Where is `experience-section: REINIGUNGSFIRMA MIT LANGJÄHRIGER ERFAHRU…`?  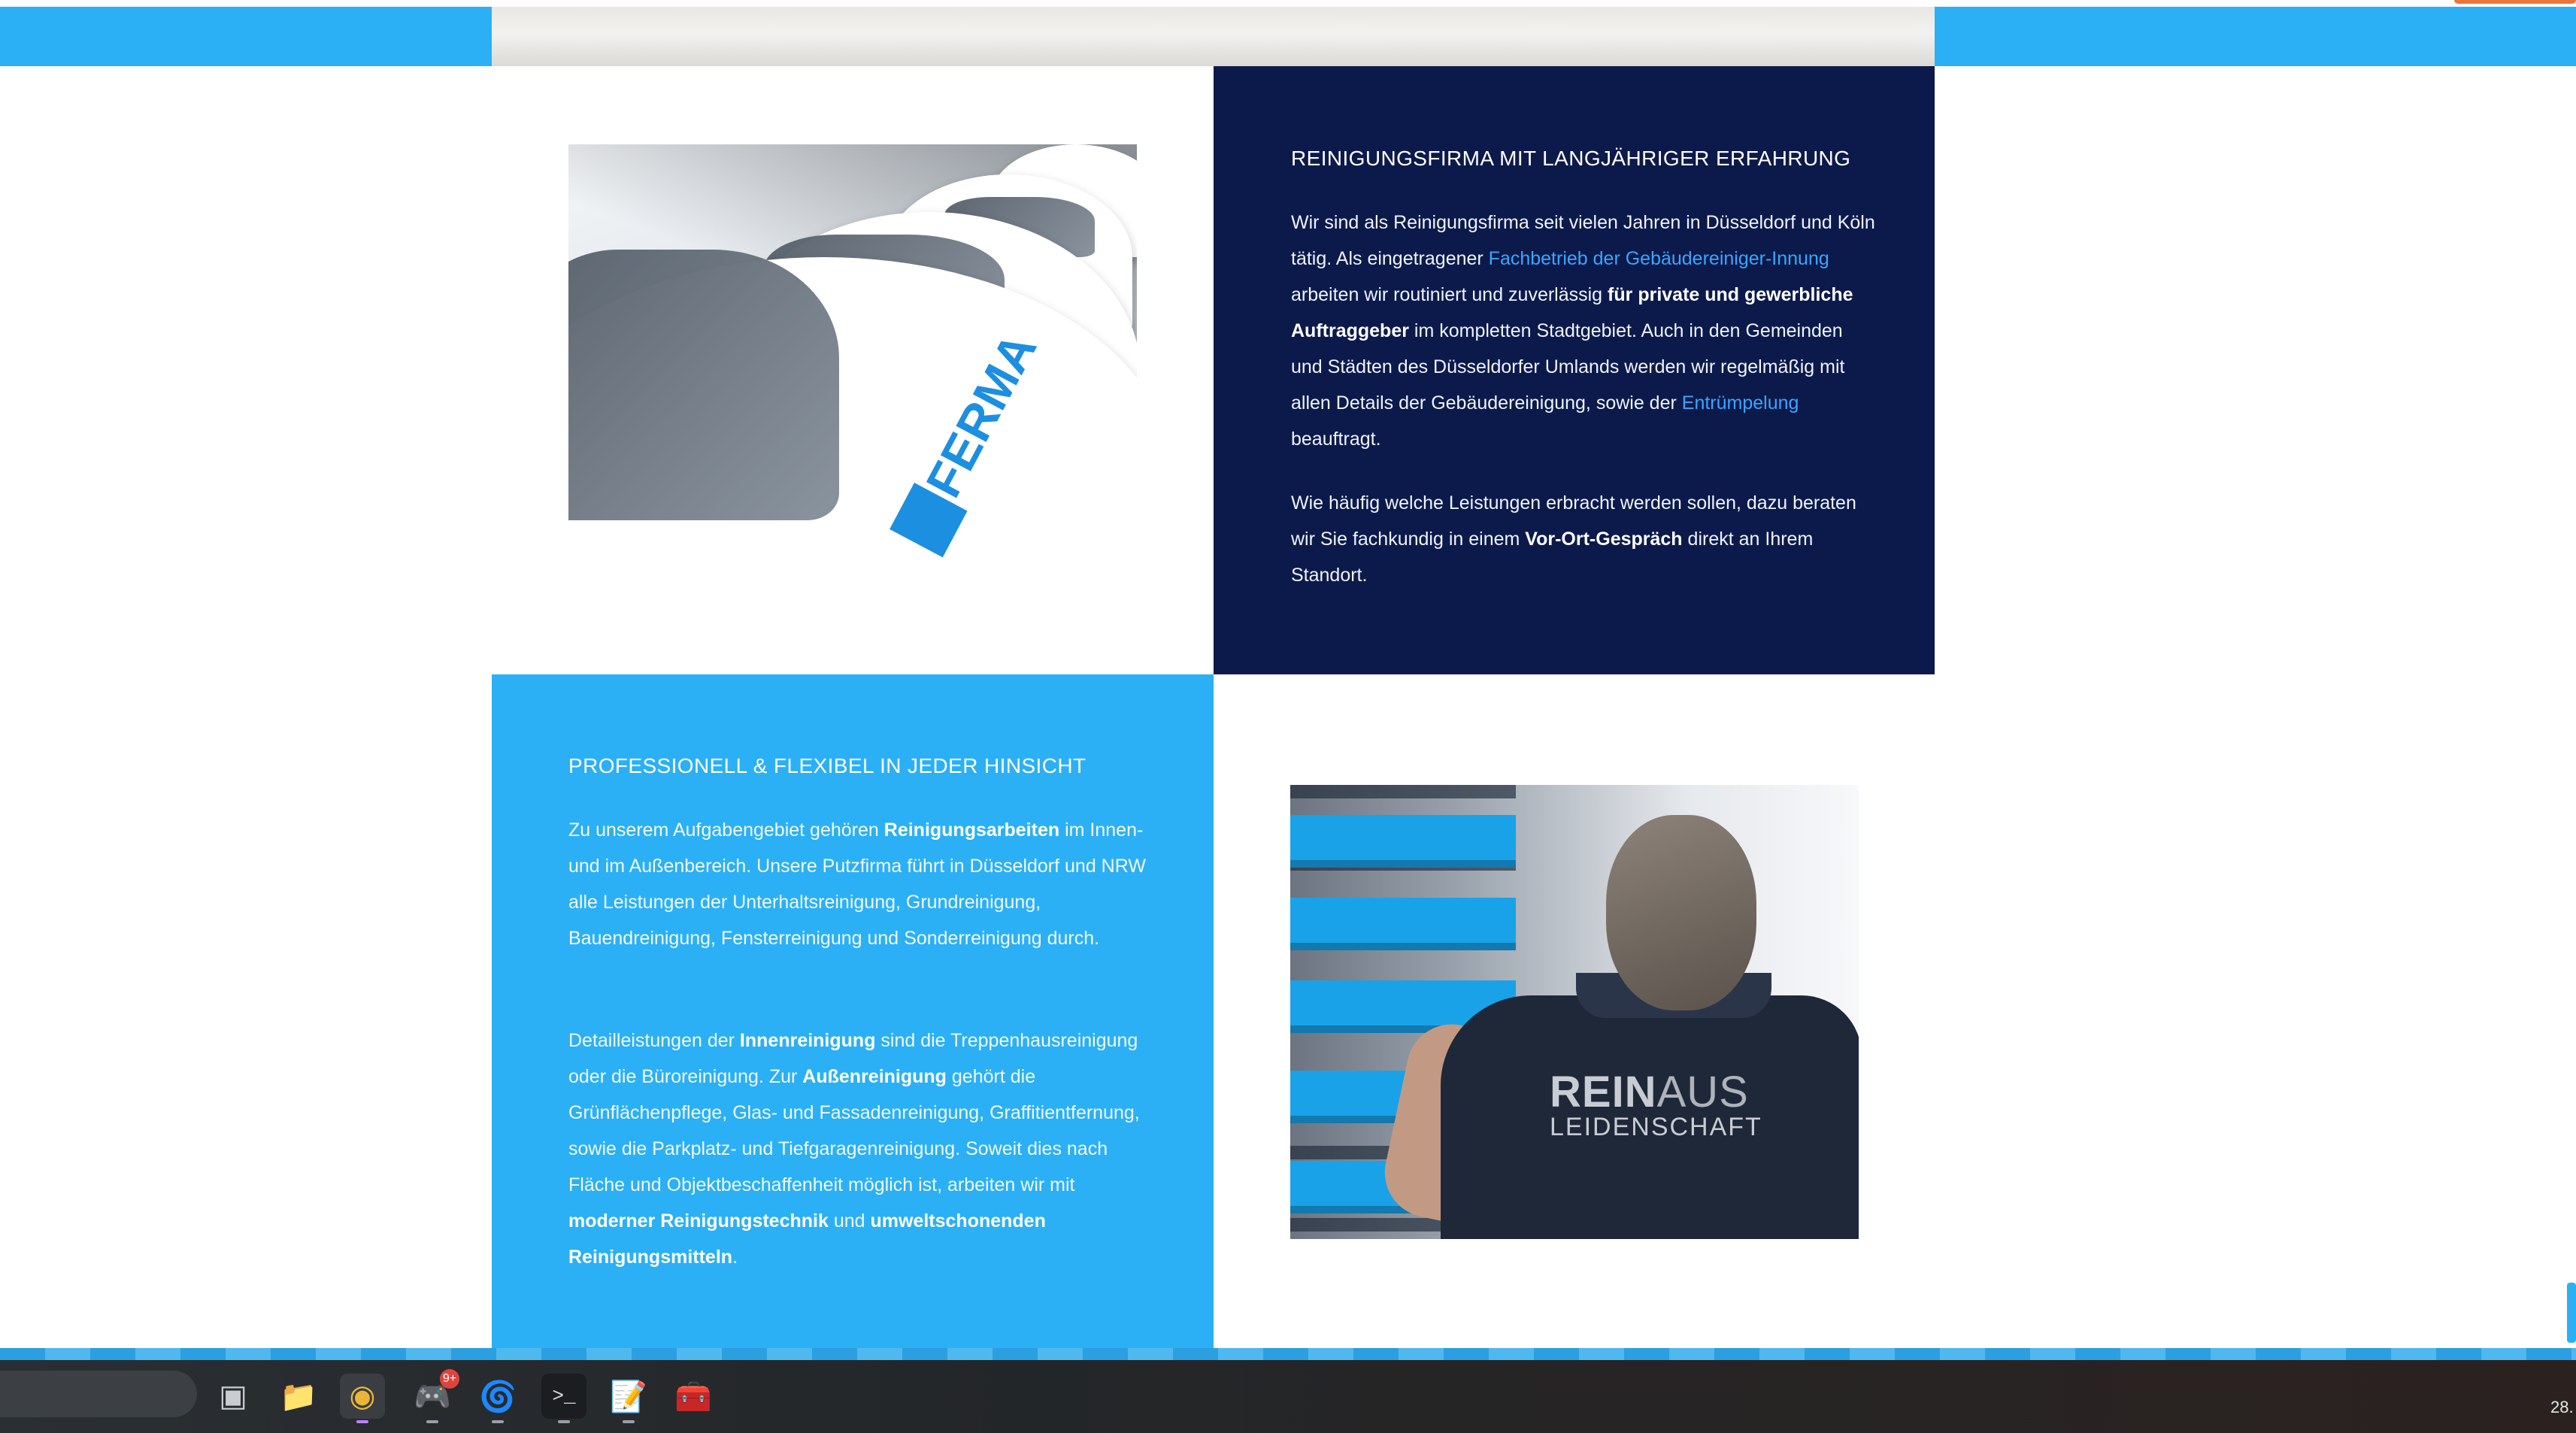 experience-section: REINIGUNGSFIRMA MIT LANGJÄHRIGER ERFAHRU… is located at coordinates (1574, 370).